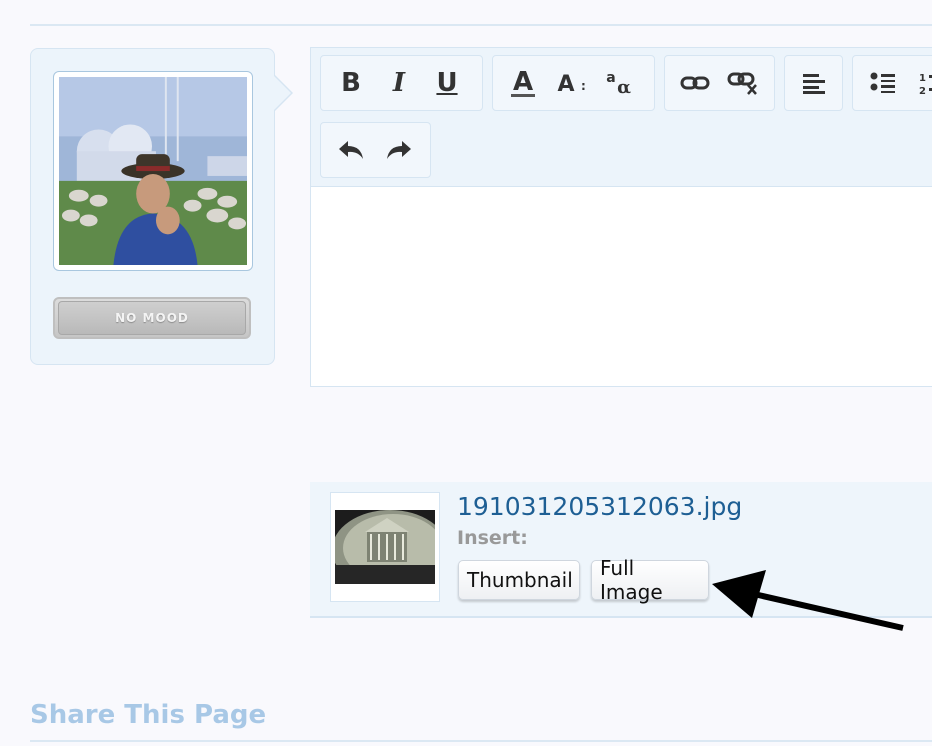 Image resolution: width=932 pixels, height=746 pixels. I want to click on attachment-filename-link: 191031205312063.jpg, so click(599, 506).